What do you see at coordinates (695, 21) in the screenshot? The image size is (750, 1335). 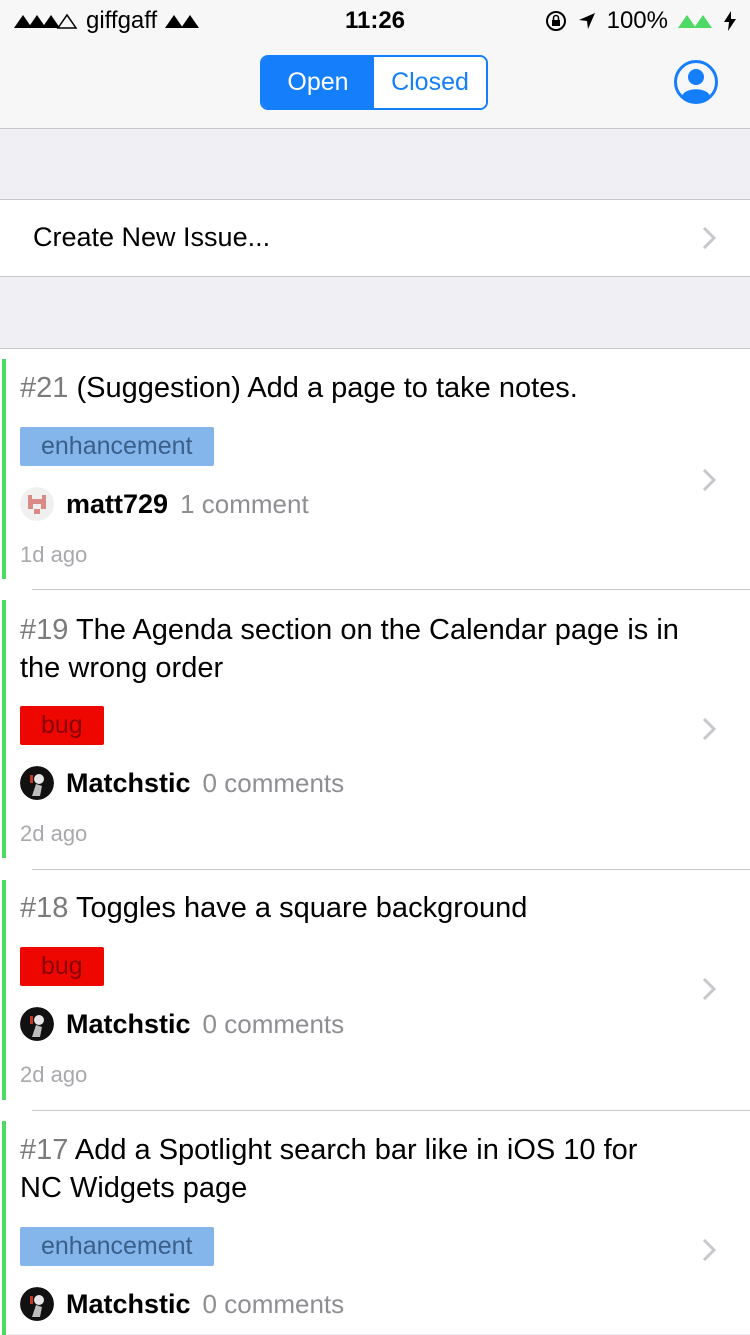 I see `battery-signal-icon` at bounding box center [695, 21].